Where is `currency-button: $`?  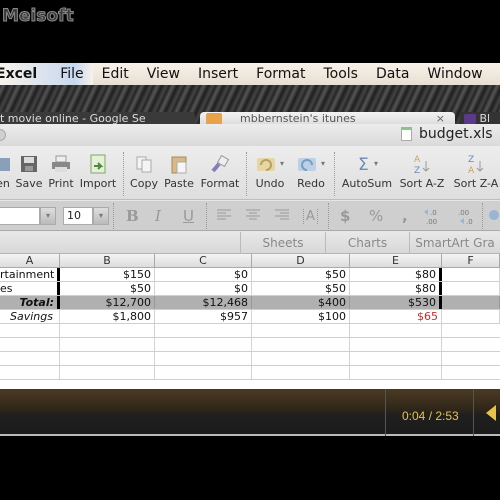
currency-button: $ is located at coordinates (345, 216).